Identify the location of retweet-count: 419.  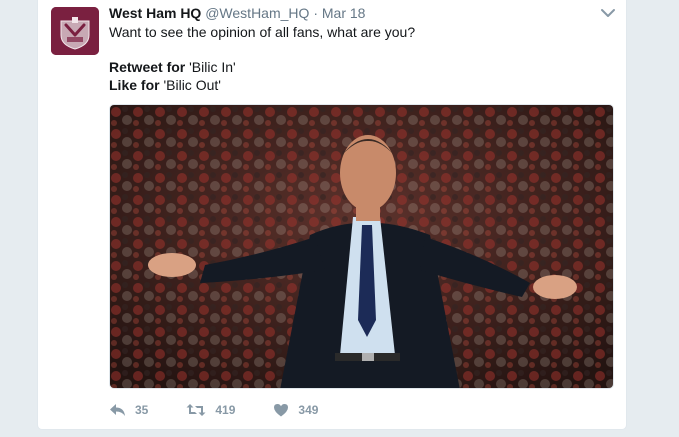
(225, 410).